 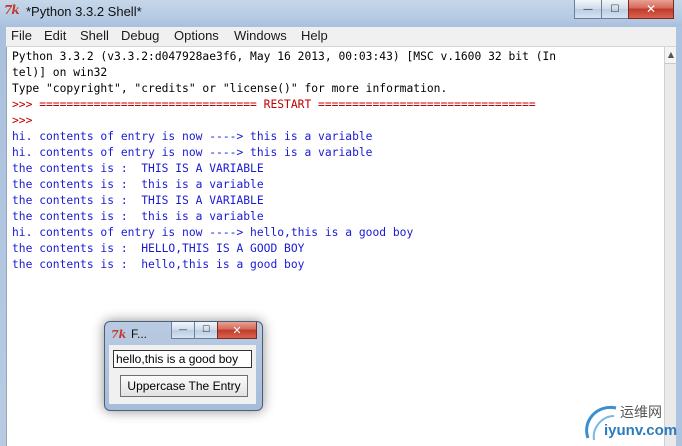 I want to click on shell-line: >>>, so click(x=22, y=120).